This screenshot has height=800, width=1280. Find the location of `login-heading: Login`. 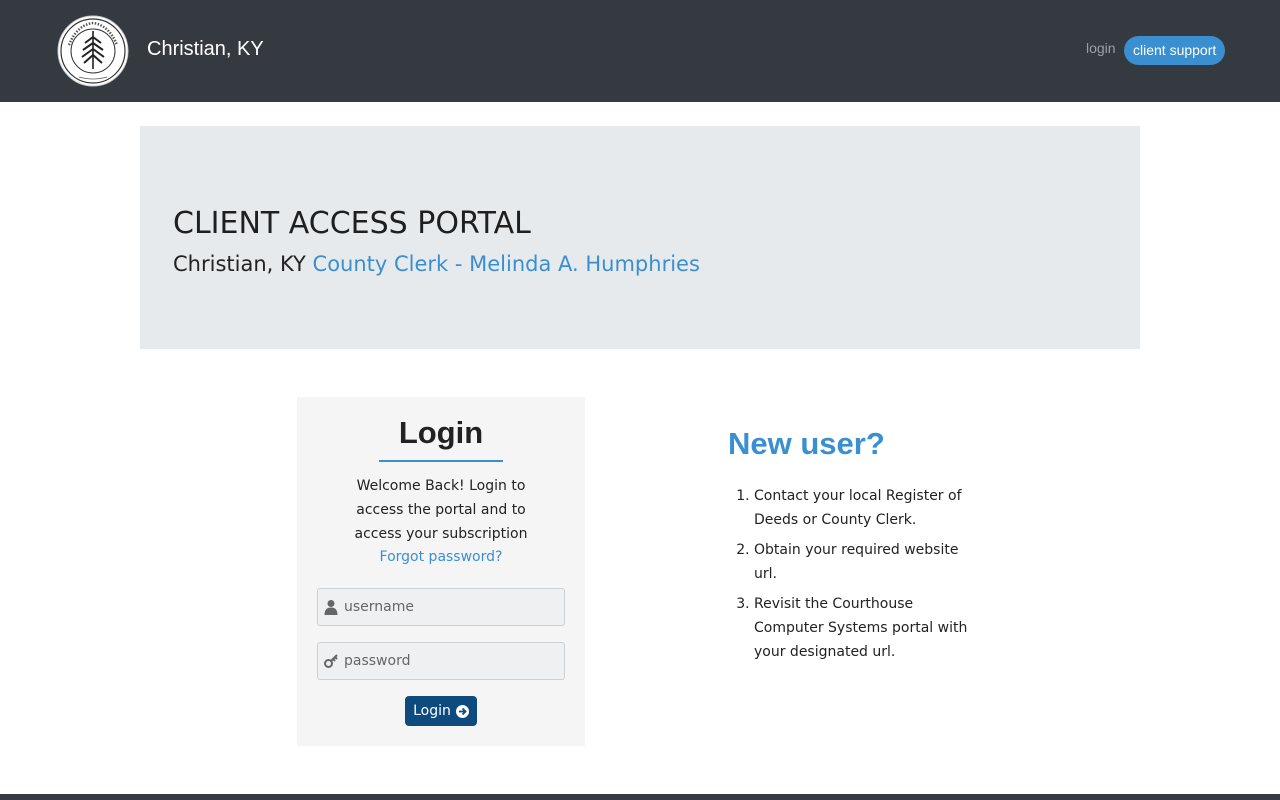

login-heading: Login is located at coordinates (441, 432).